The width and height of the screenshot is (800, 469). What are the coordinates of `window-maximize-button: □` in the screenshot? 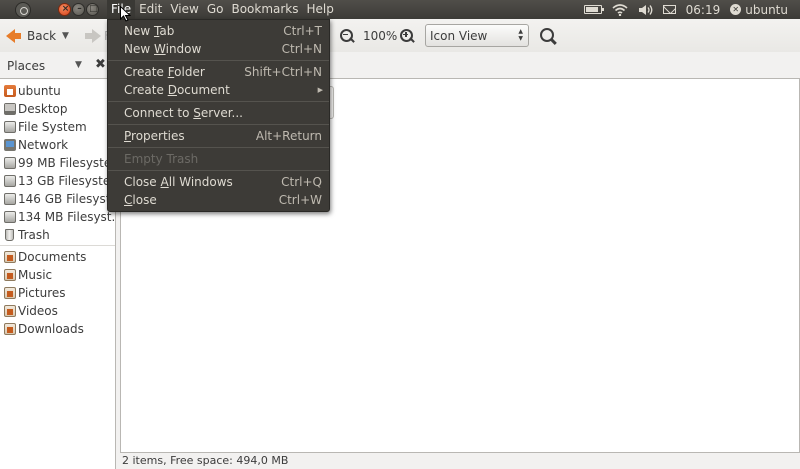 It's located at (92, 9).